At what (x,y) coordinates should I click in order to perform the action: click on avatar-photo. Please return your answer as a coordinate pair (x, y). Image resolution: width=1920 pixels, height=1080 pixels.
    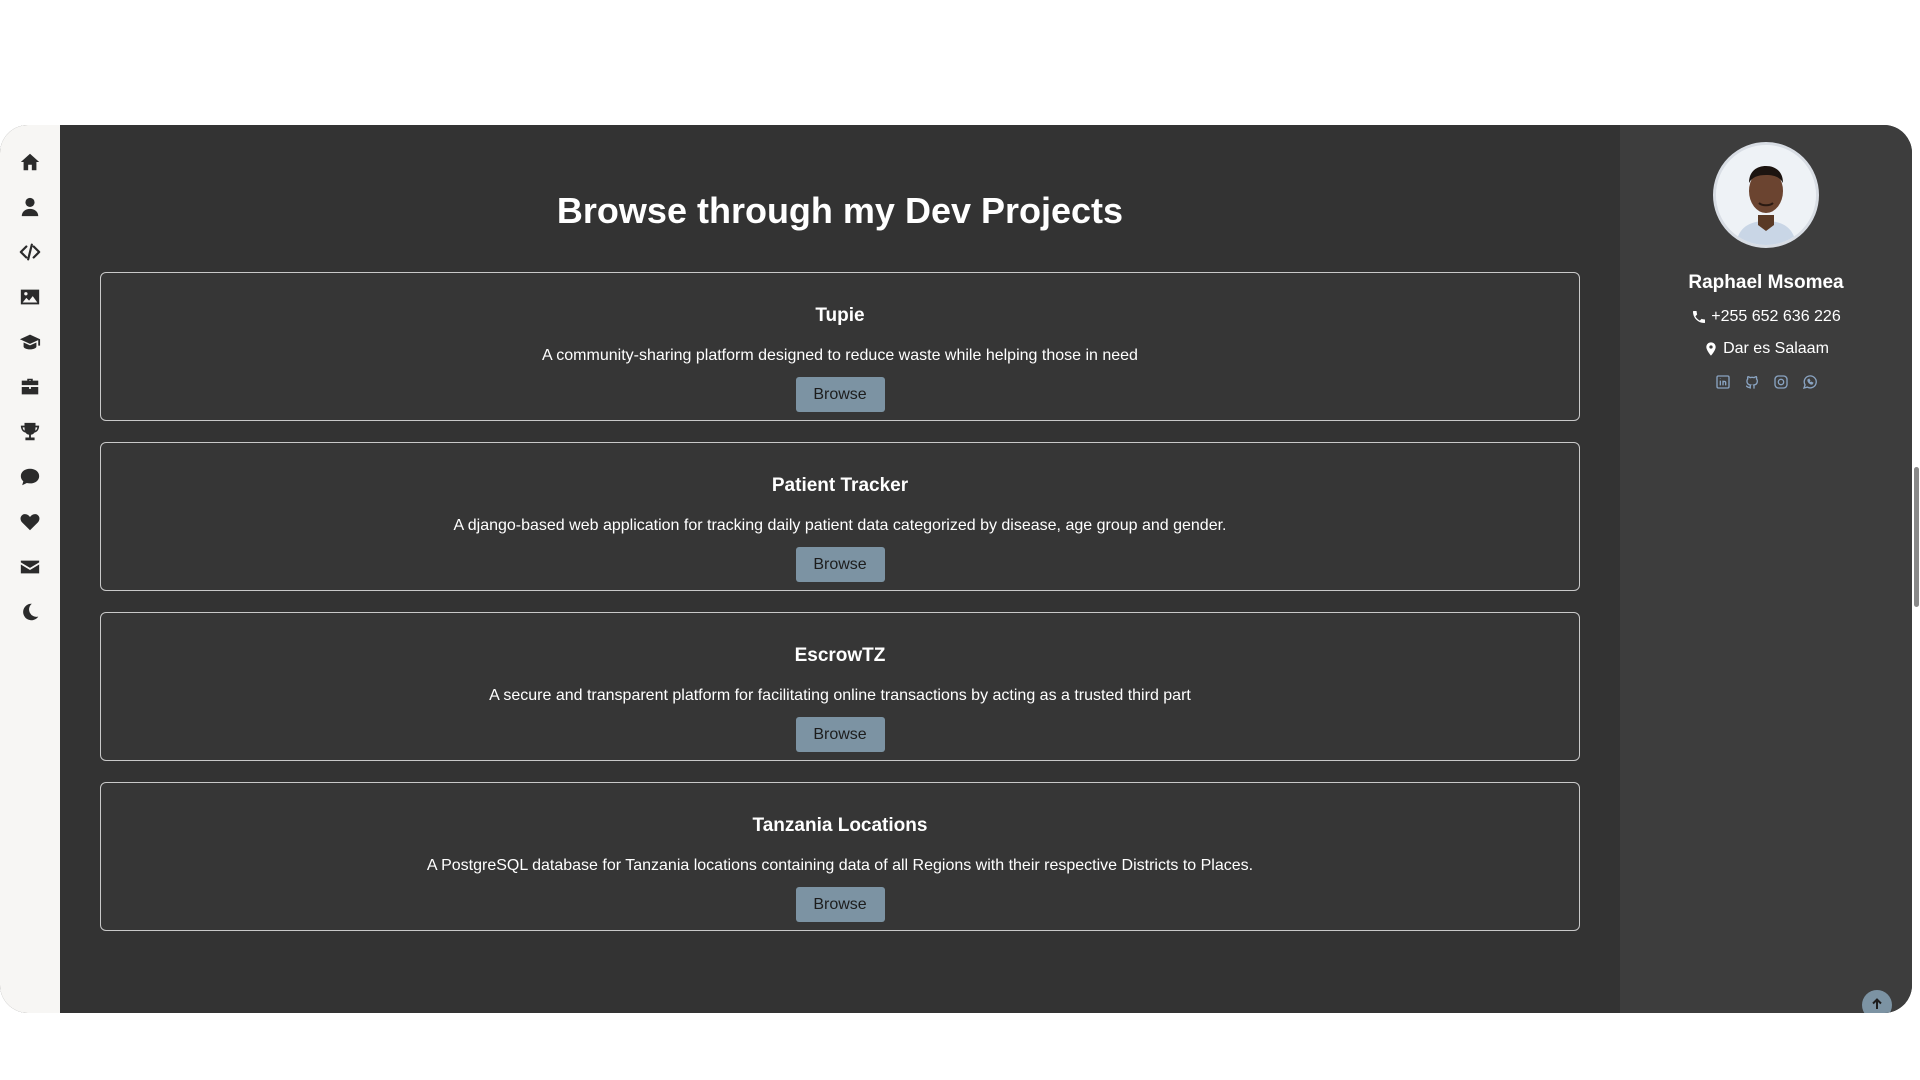
    Looking at the image, I should click on (1766, 195).